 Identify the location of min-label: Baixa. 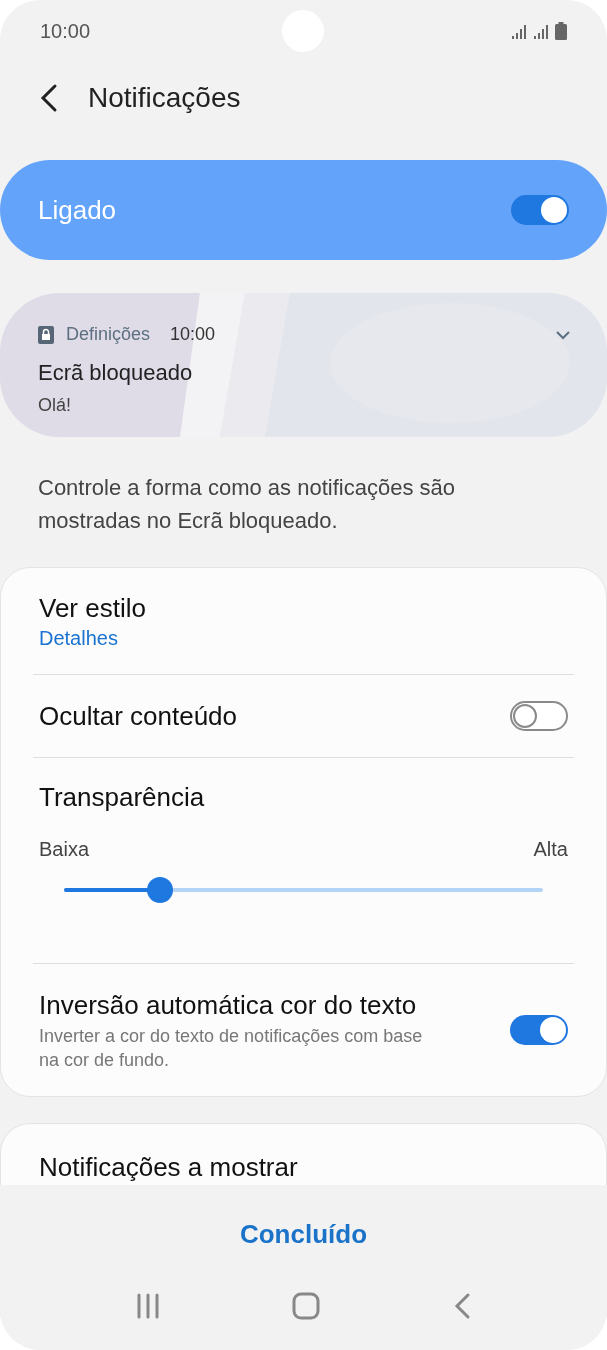
(64, 849).